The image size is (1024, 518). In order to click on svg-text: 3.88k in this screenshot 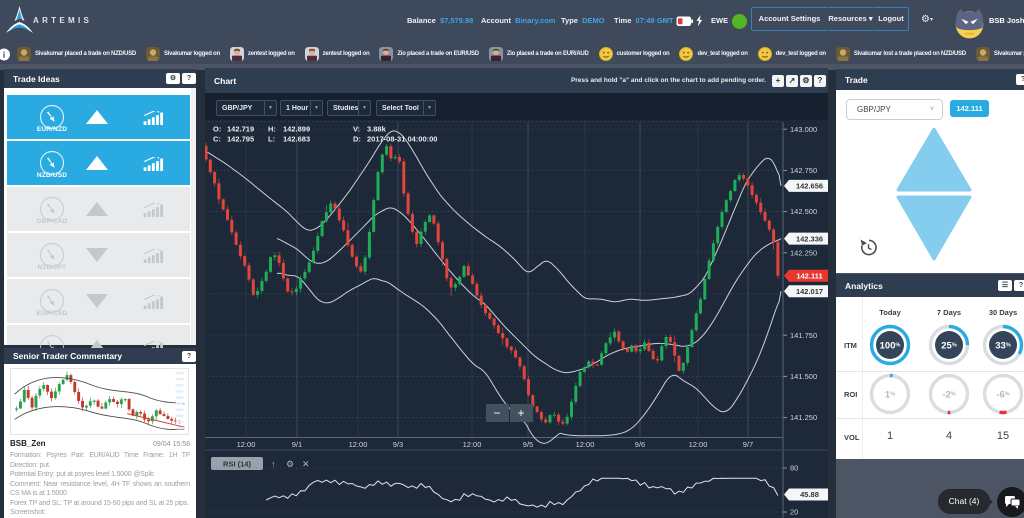, I will do `click(377, 129)`.